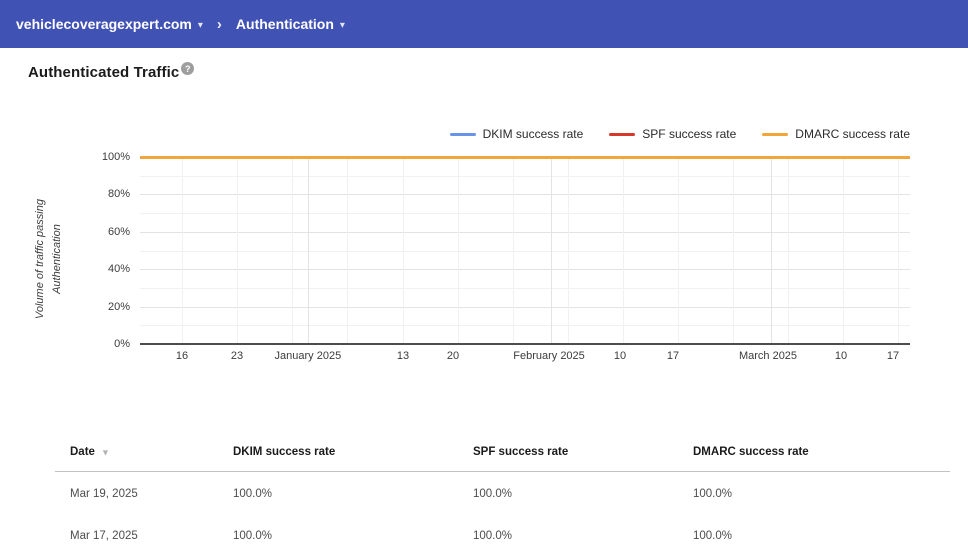  I want to click on page-title: Authenticated Traffic, so click(104, 72).